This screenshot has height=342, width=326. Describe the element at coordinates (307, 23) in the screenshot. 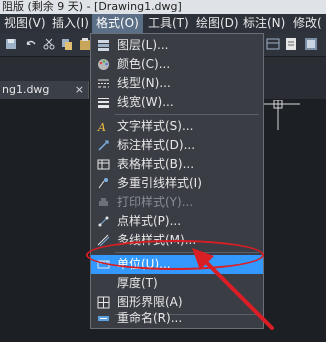

I see `menu-modify: 修改(` at that location.